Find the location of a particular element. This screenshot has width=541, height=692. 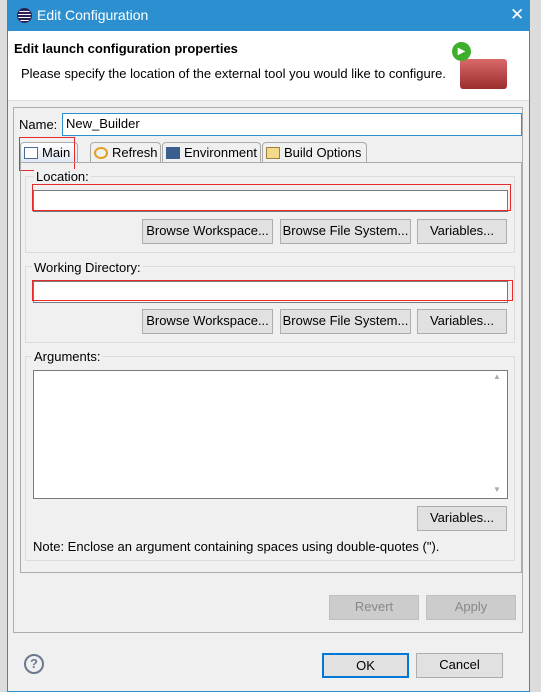

tab-label: Refresh is located at coordinates (135, 152).